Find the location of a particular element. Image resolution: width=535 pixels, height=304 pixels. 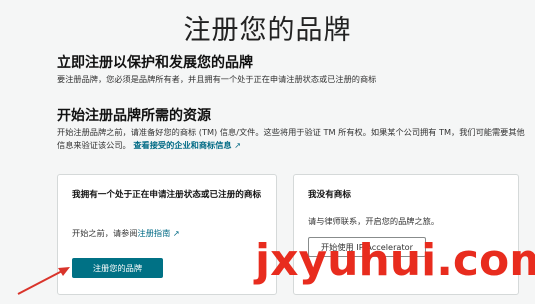

have-trademark-card-title: 我拥有一个处于正在申请注册状态或已注册的商标 is located at coordinates (167, 195).